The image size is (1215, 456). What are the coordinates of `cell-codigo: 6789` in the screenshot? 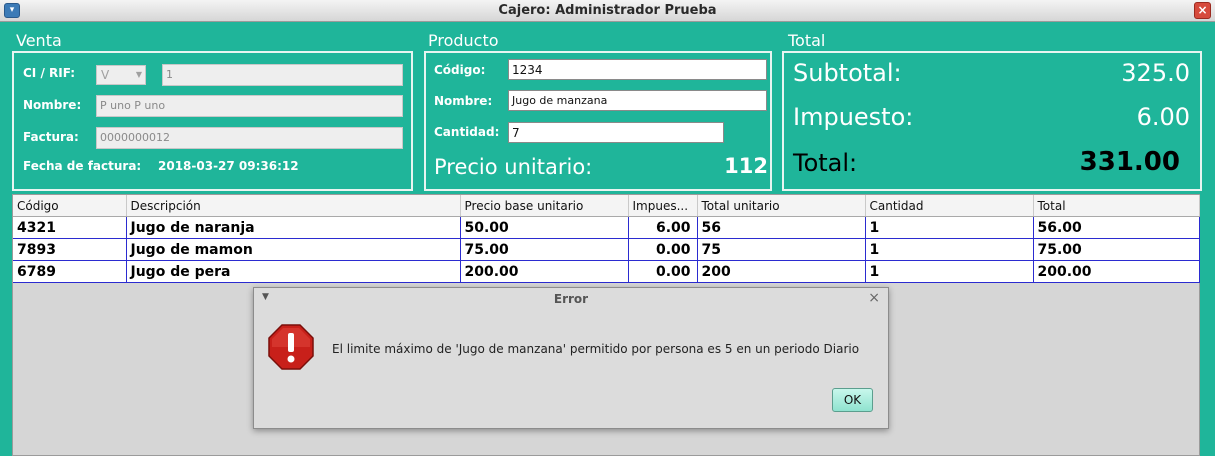 It's located at (70, 271).